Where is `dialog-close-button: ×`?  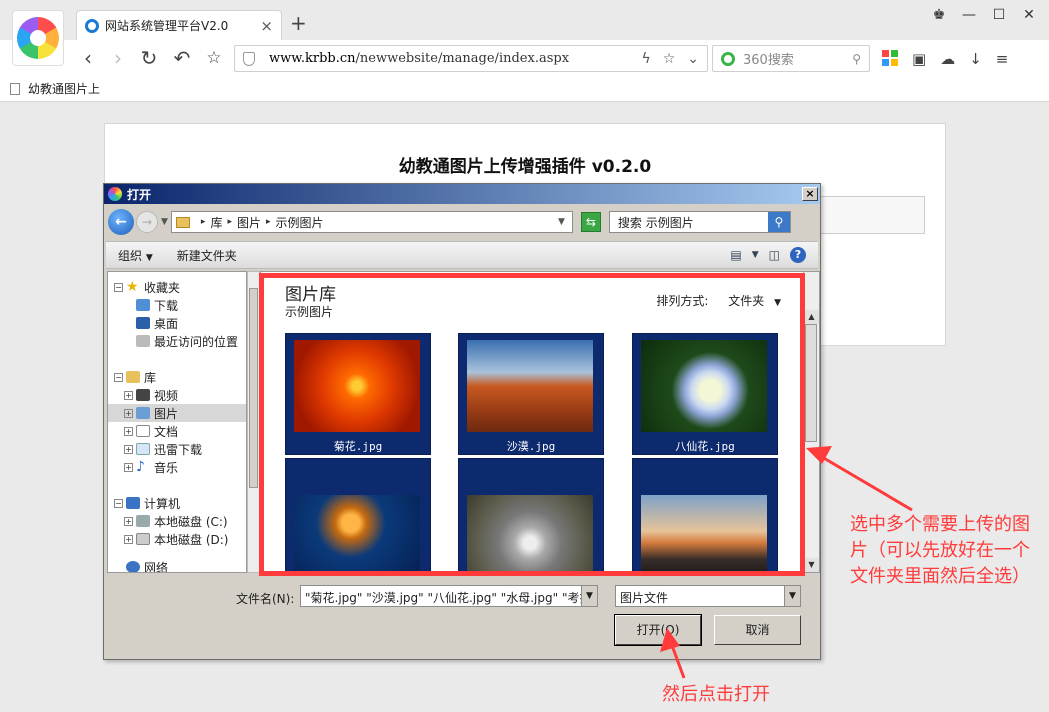 dialog-close-button: × is located at coordinates (810, 194).